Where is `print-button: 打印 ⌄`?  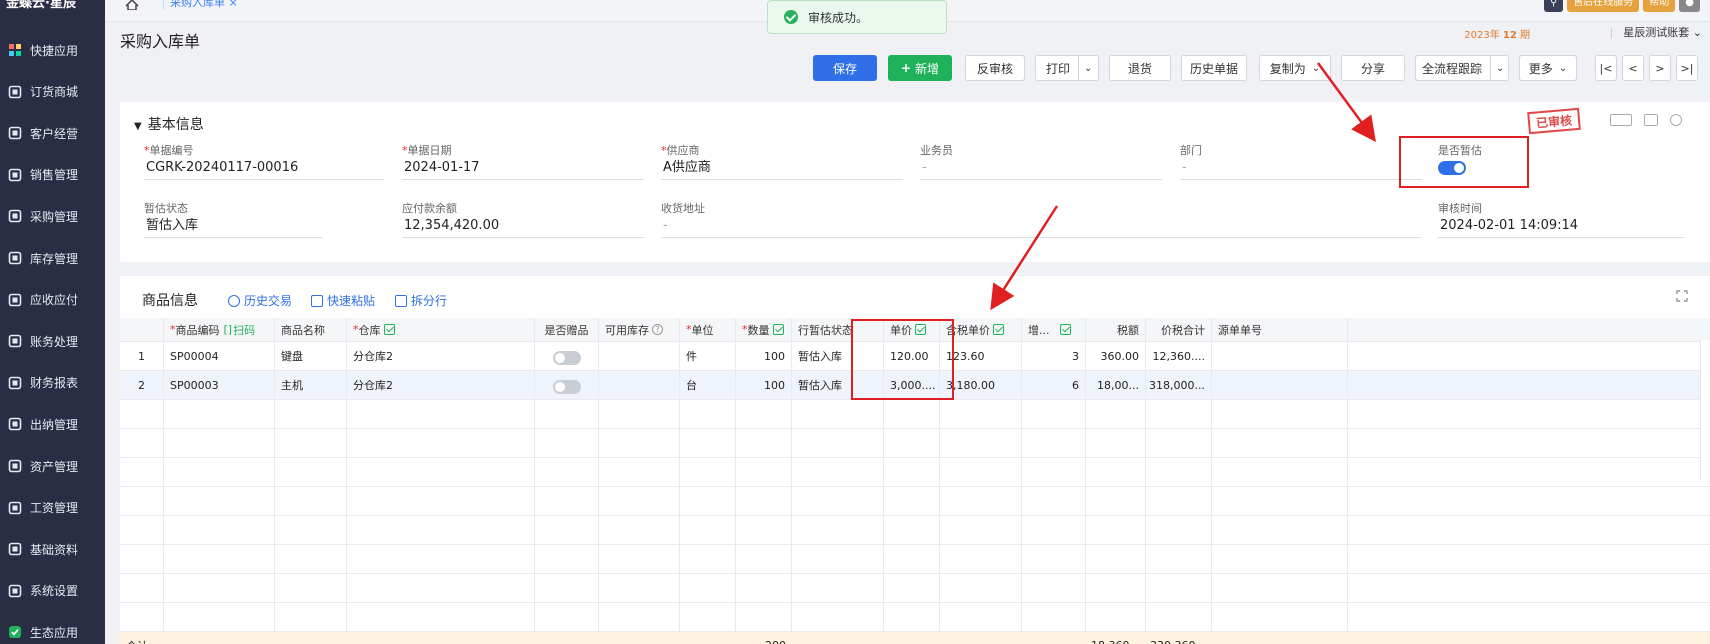 print-button: 打印 ⌄ is located at coordinates (1067, 68).